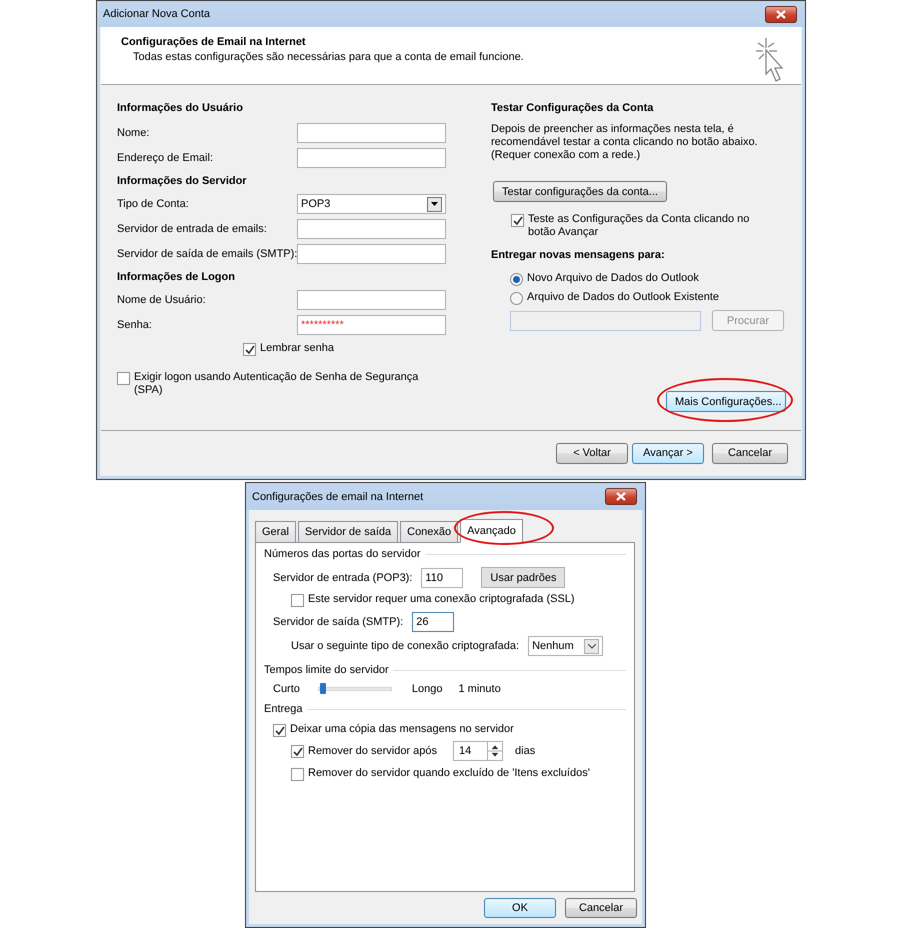  Describe the element at coordinates (214, 42) in the screenshot. I see `header-title: Configurações de Email na Internet` at that location.